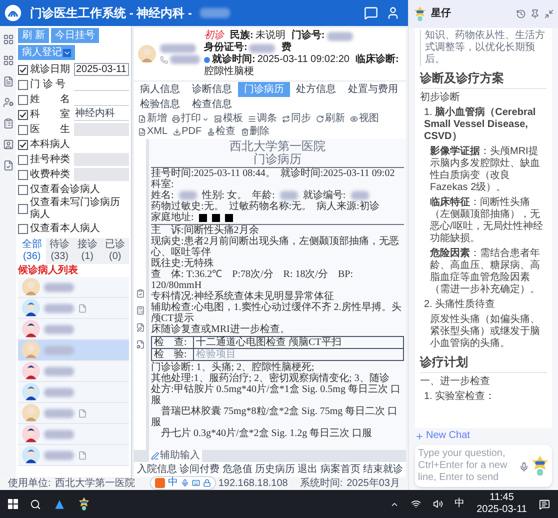 The width and height of the screenshot is (558, 518). What do you see at coordinates (373, 89) in the screenshot?
I see `record-tab: 处置与费用` at bounding box center [373, 89].